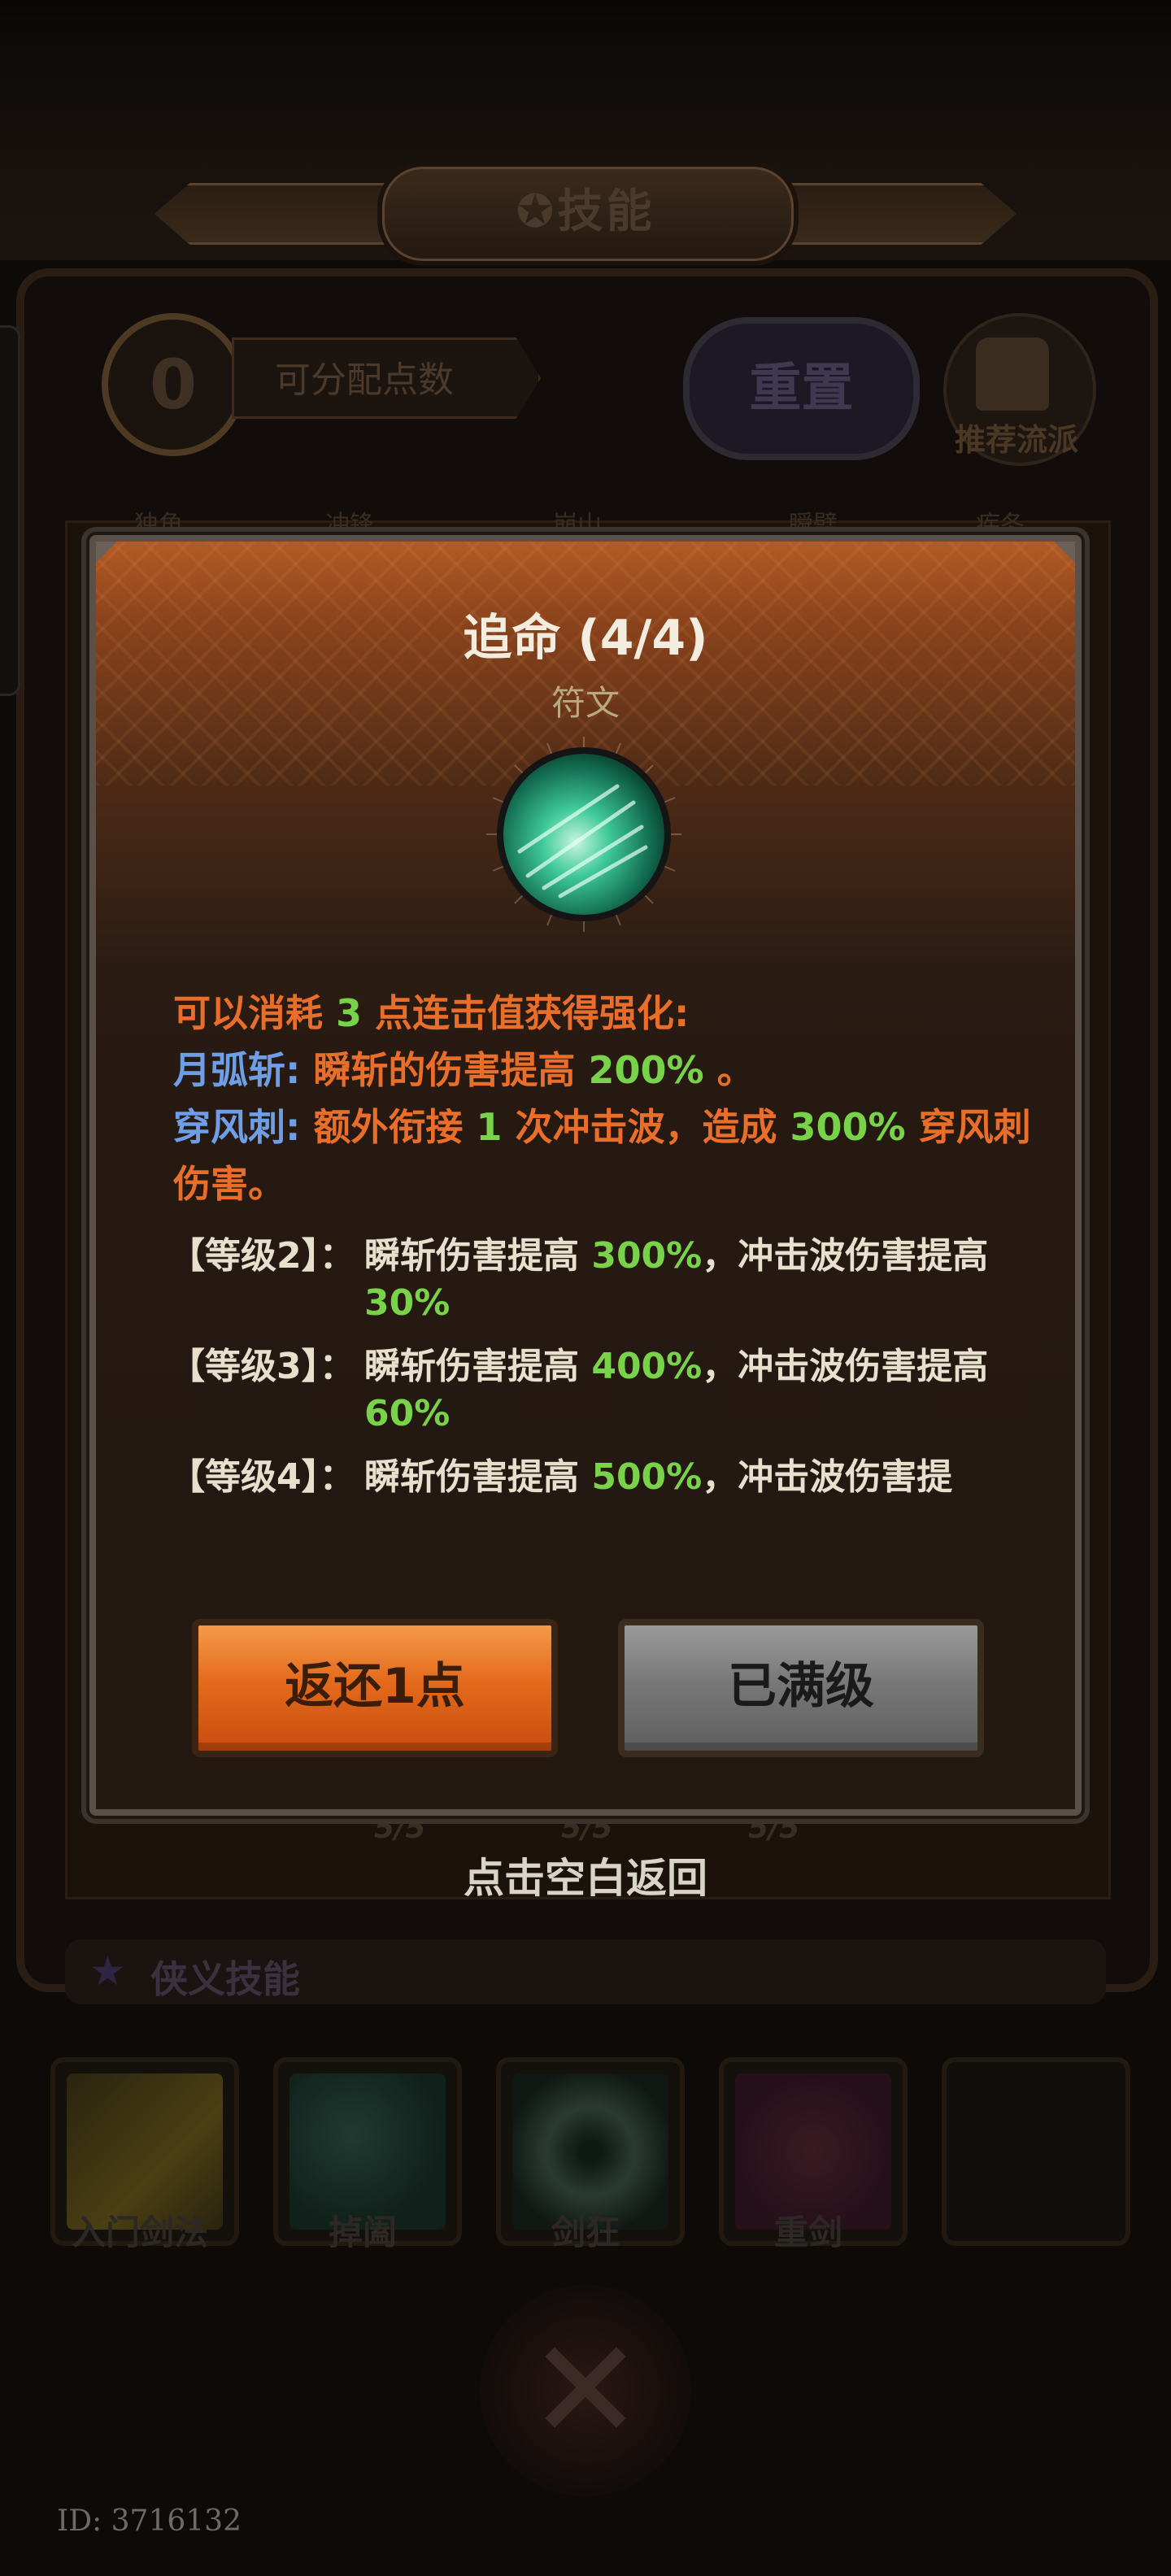  Describe the element at coordinates (375, 1688) in the screenshot. I see `refund-point-button: 返还1点` at that location.